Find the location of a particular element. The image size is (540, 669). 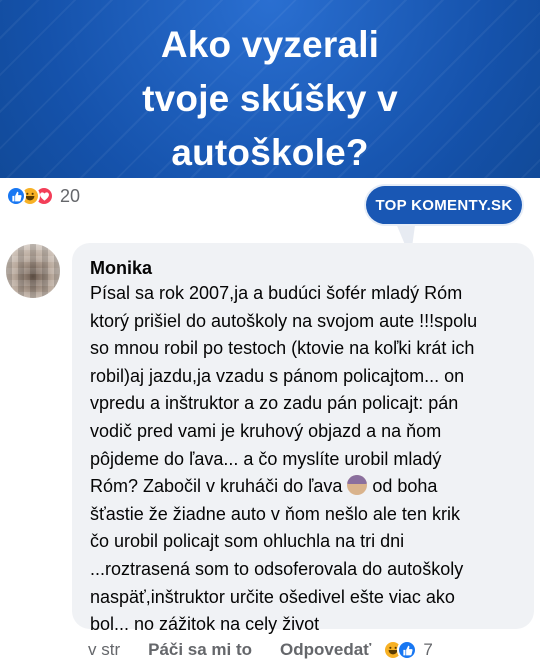

banner-title: Ako vyzerali tvoje skúšky v autoškole? is located at coordinates (270, 98).